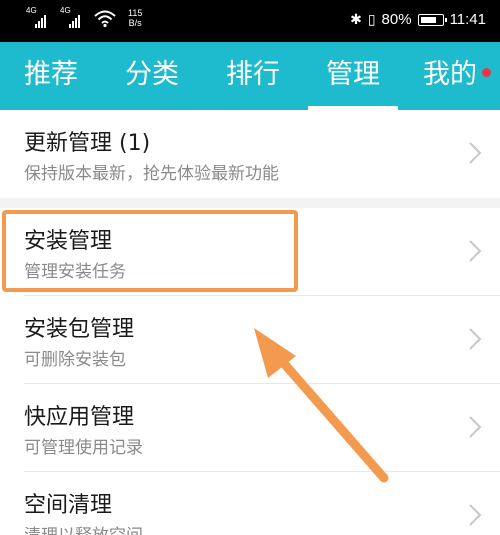 The height and width of the screenshot is (535, 500). I want to click on tab-recommend: 推荐, so click(51, 76).